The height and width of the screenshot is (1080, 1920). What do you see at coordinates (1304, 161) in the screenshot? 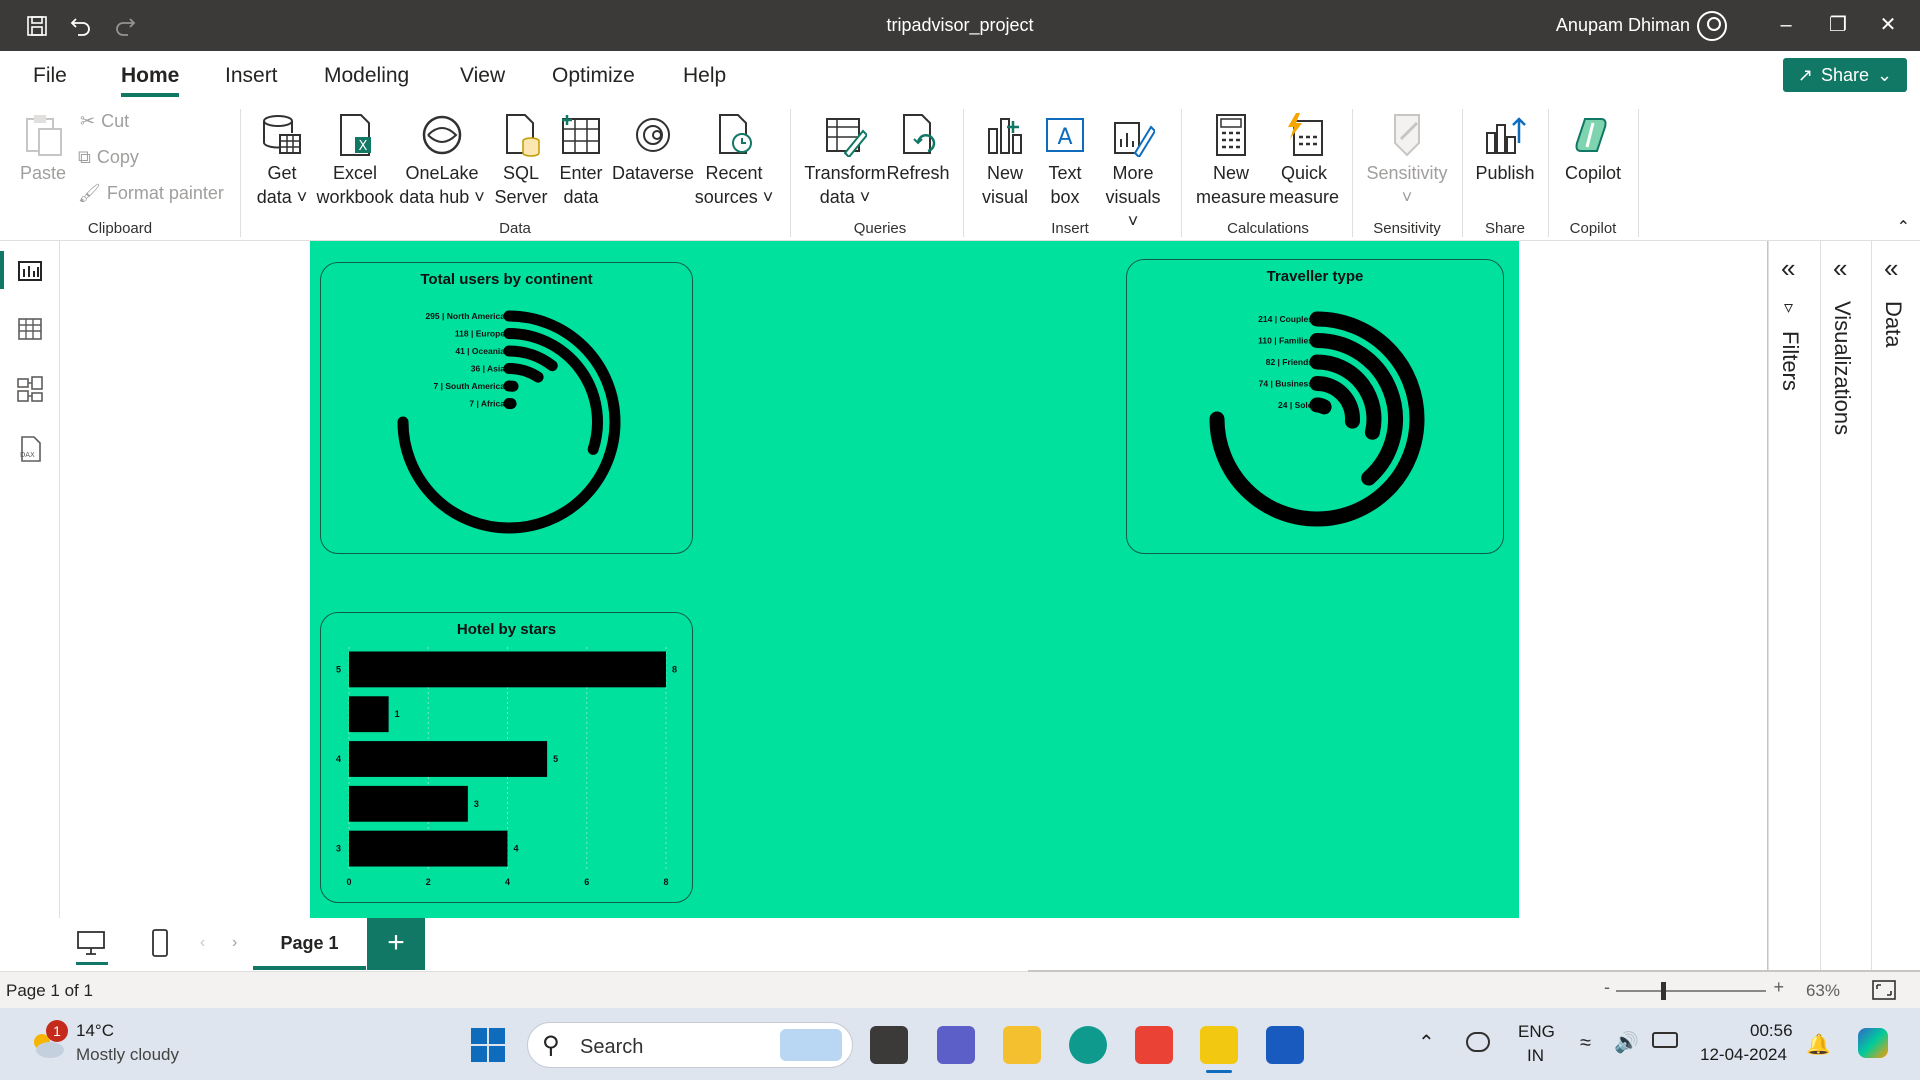
I see `quick-measure-button: Quick measure` at bounding box center [1304, 161].